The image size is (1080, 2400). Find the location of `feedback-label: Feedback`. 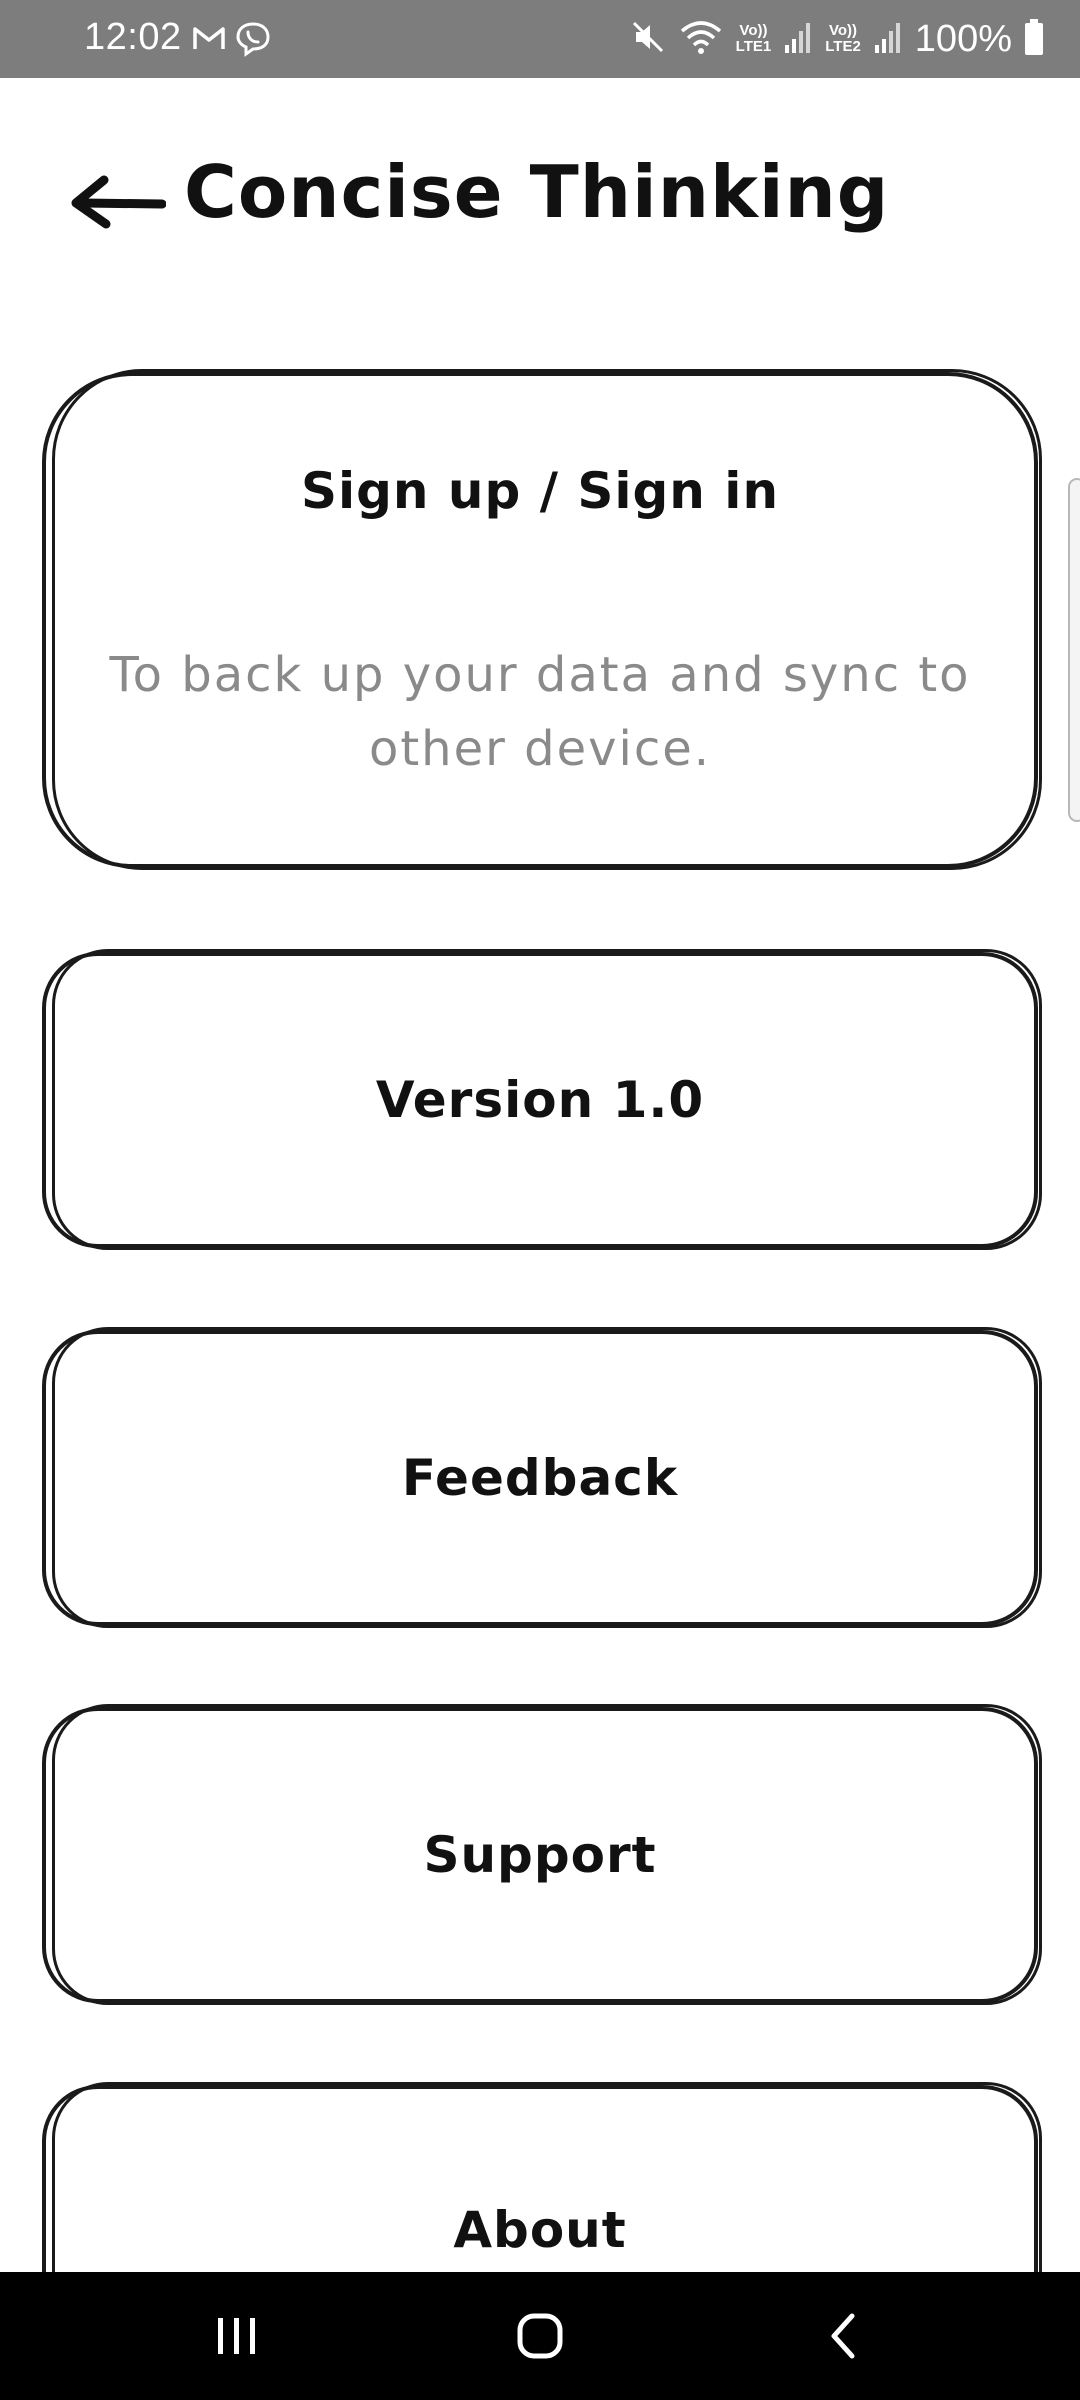

feedback-label: Feedback is located at coordinates (540, 1478).